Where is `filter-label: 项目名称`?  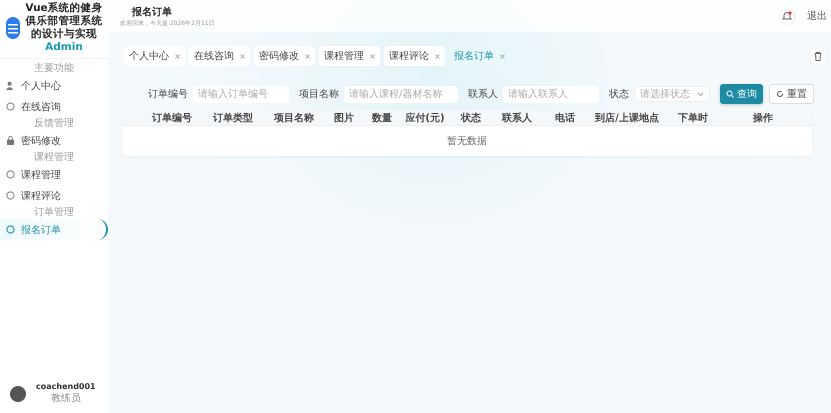 filter-label: 项目名称 is located at coordinates (319, 94).